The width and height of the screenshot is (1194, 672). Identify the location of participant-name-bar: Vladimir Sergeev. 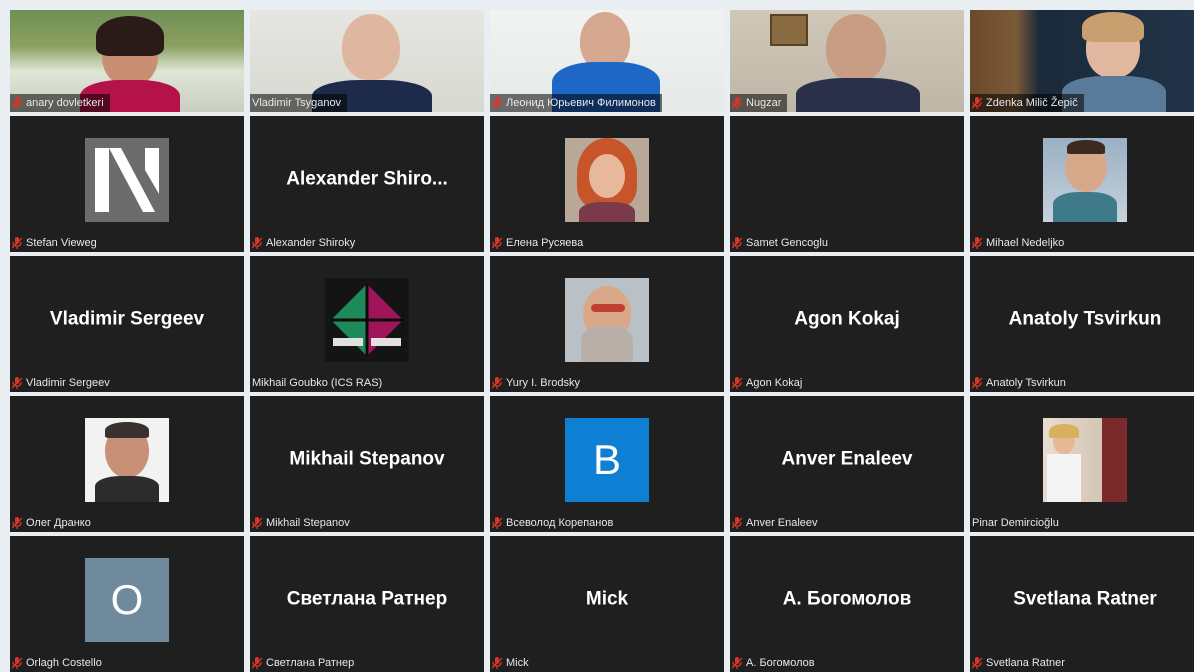
(63, 383).